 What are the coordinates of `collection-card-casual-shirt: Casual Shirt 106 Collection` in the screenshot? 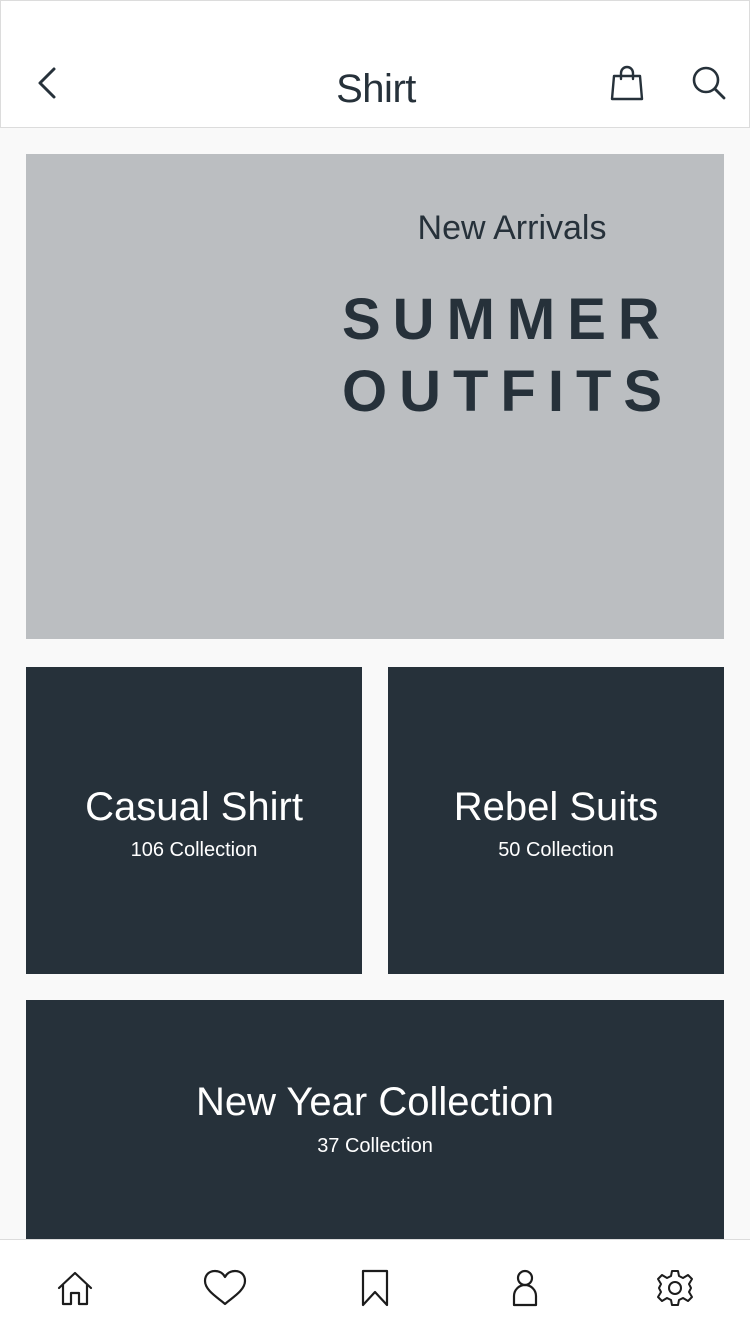 It's located at (194, 820).